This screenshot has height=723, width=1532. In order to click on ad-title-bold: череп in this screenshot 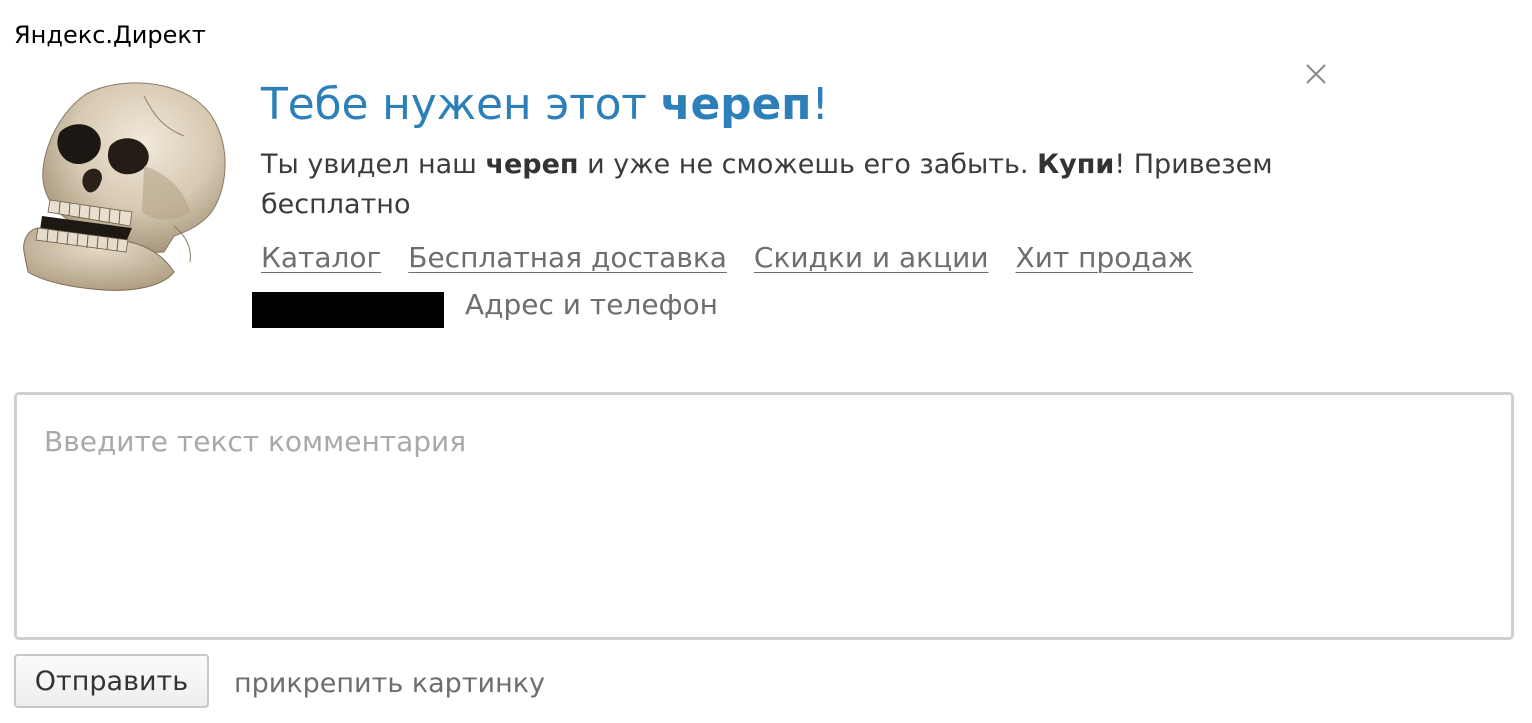, I will do `click(736, 104)`.